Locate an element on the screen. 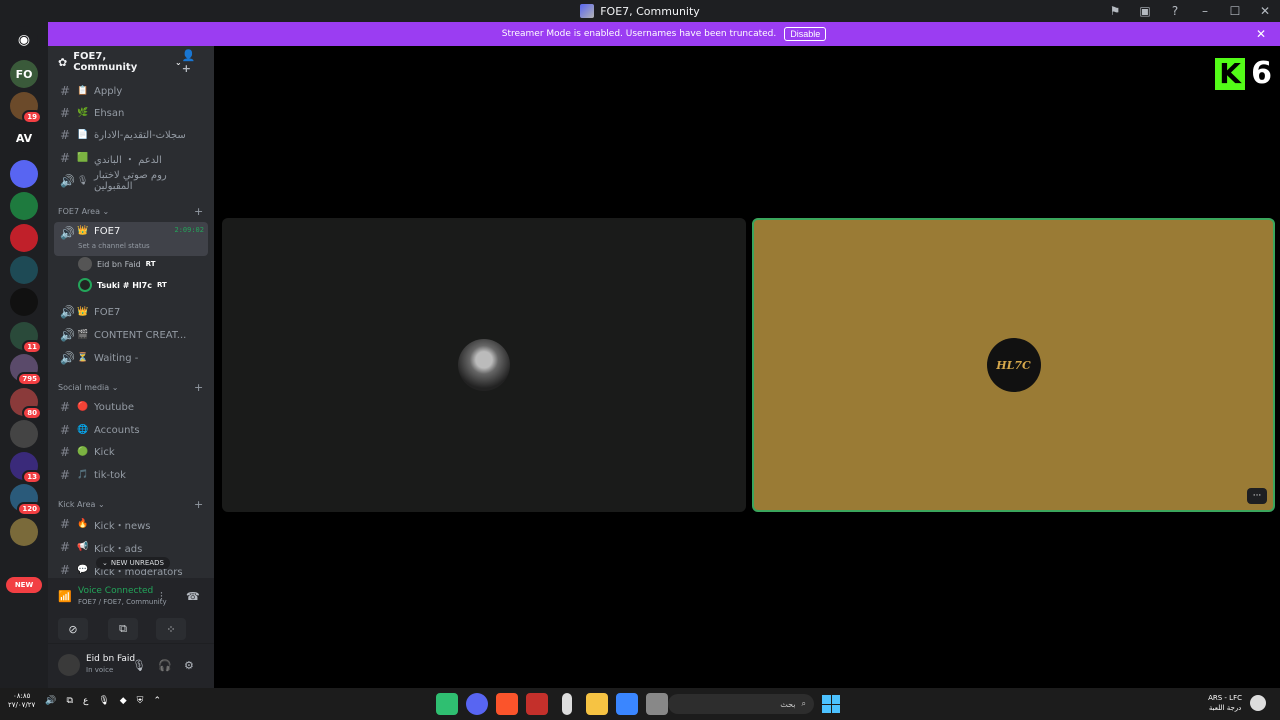 Image resolution: width=1280 pixels, height=720 pixels. guild-header: ✿ FOE7, Community ⌄ 👤+ is located at coordinates (131, 62).